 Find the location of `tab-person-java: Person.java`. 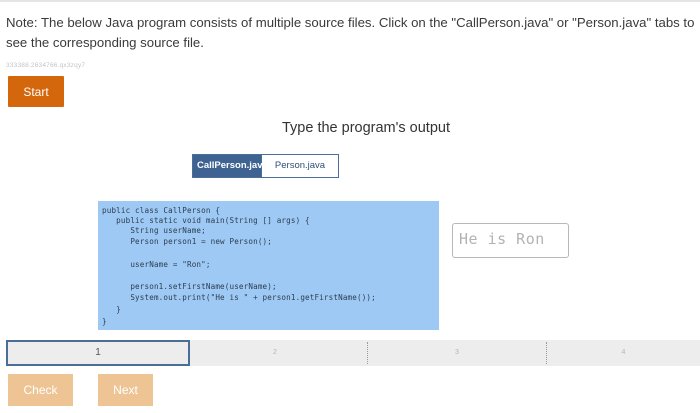

tab-person-java: Person.java is located at coordinates (300, 166).